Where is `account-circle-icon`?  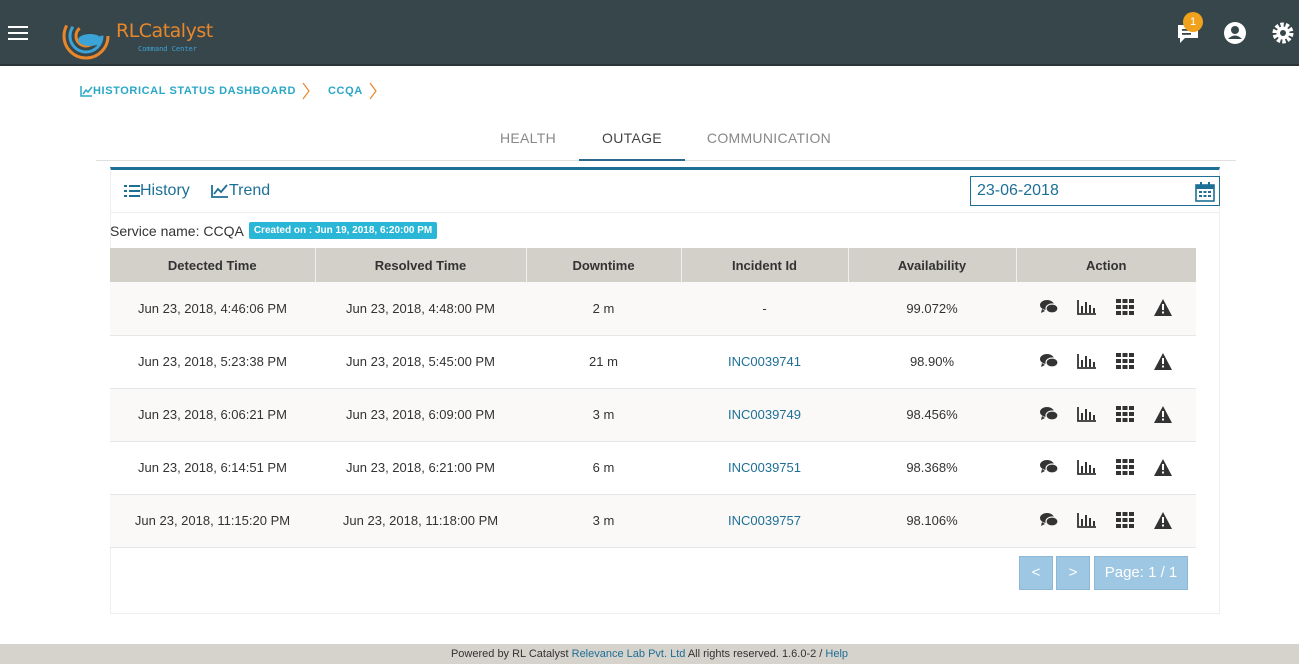 account-circle-icon is located at coordinates (1235, 33).